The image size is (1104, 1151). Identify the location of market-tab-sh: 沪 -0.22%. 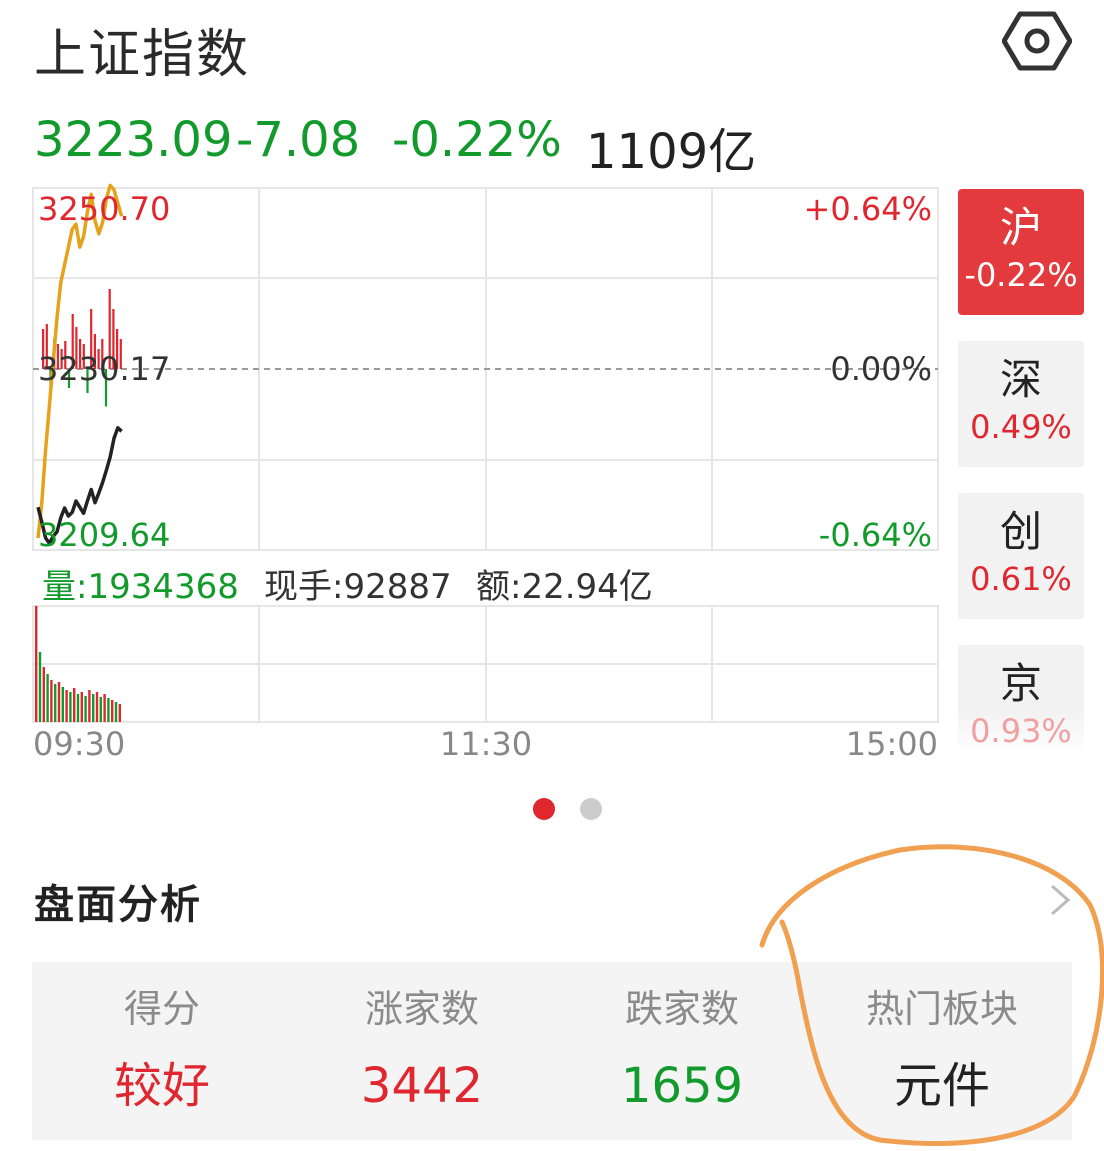
(1021, 252).